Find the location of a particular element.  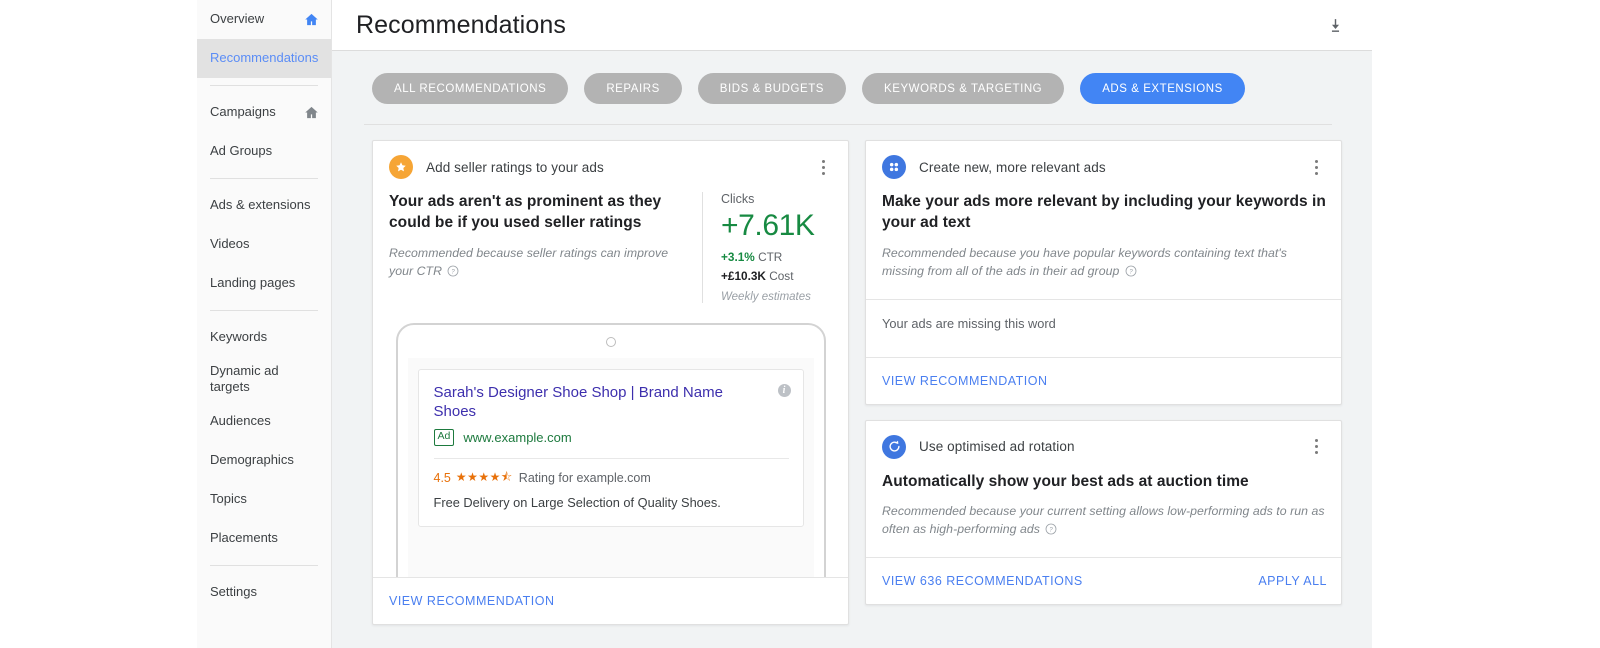

sidebar-item-landing-pages: Landing pages is located at coordinates (264, 283).